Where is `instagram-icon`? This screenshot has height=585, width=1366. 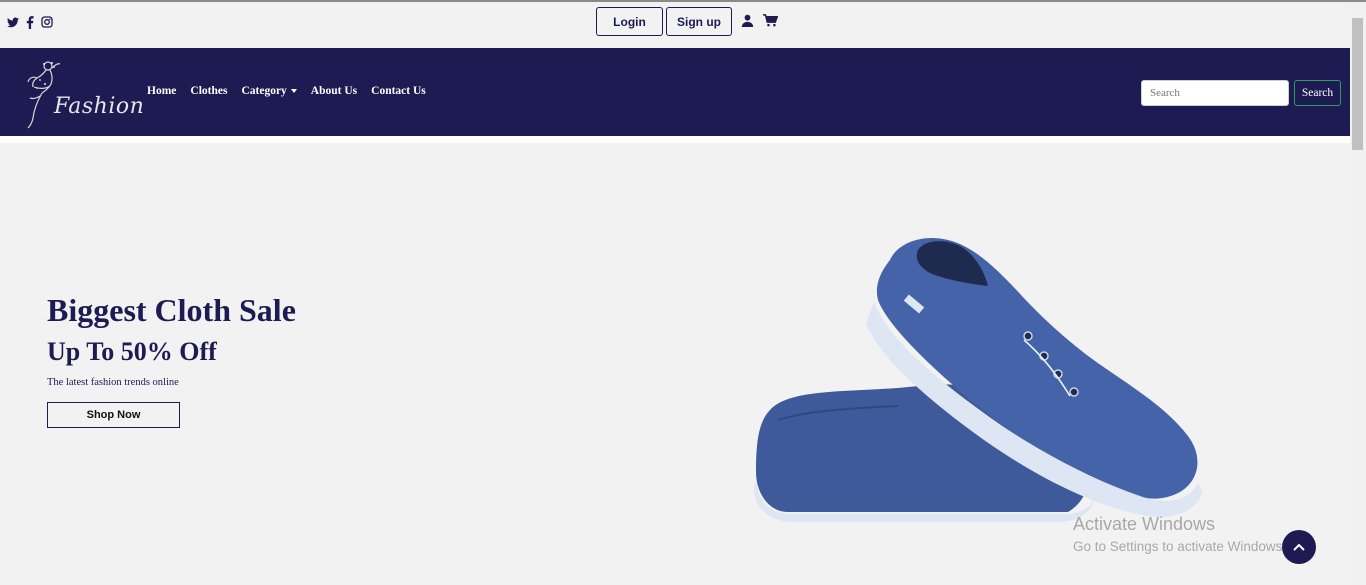
instagram-icon is located at coordinates (47, 22).